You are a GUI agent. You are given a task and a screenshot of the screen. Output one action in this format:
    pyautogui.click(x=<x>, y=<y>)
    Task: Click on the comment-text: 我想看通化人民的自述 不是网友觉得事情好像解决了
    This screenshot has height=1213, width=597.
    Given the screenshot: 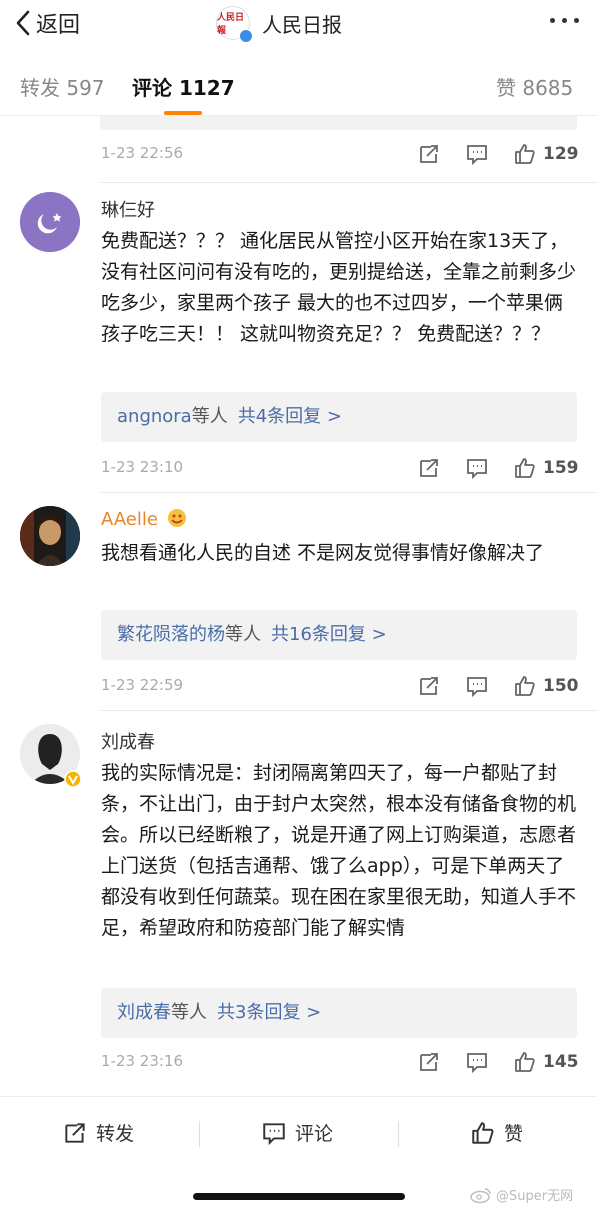 What is the action you would take?
    pyautogui.click(x=323, y=553)
    